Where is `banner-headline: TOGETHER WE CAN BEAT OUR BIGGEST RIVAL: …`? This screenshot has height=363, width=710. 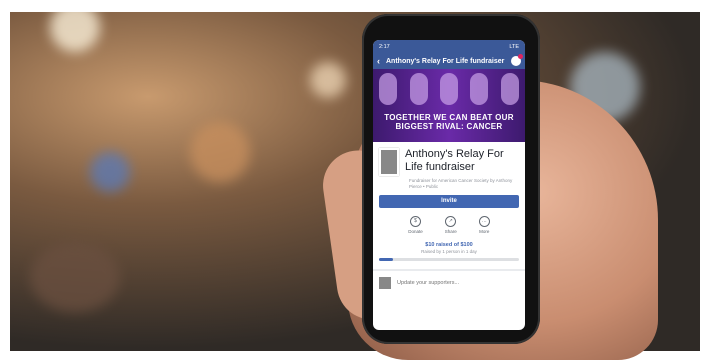 banner-headline: TOGETHER WE CAN BEAT OUR BIGGEST RIVAL: … is located at coordinates (449, 122).